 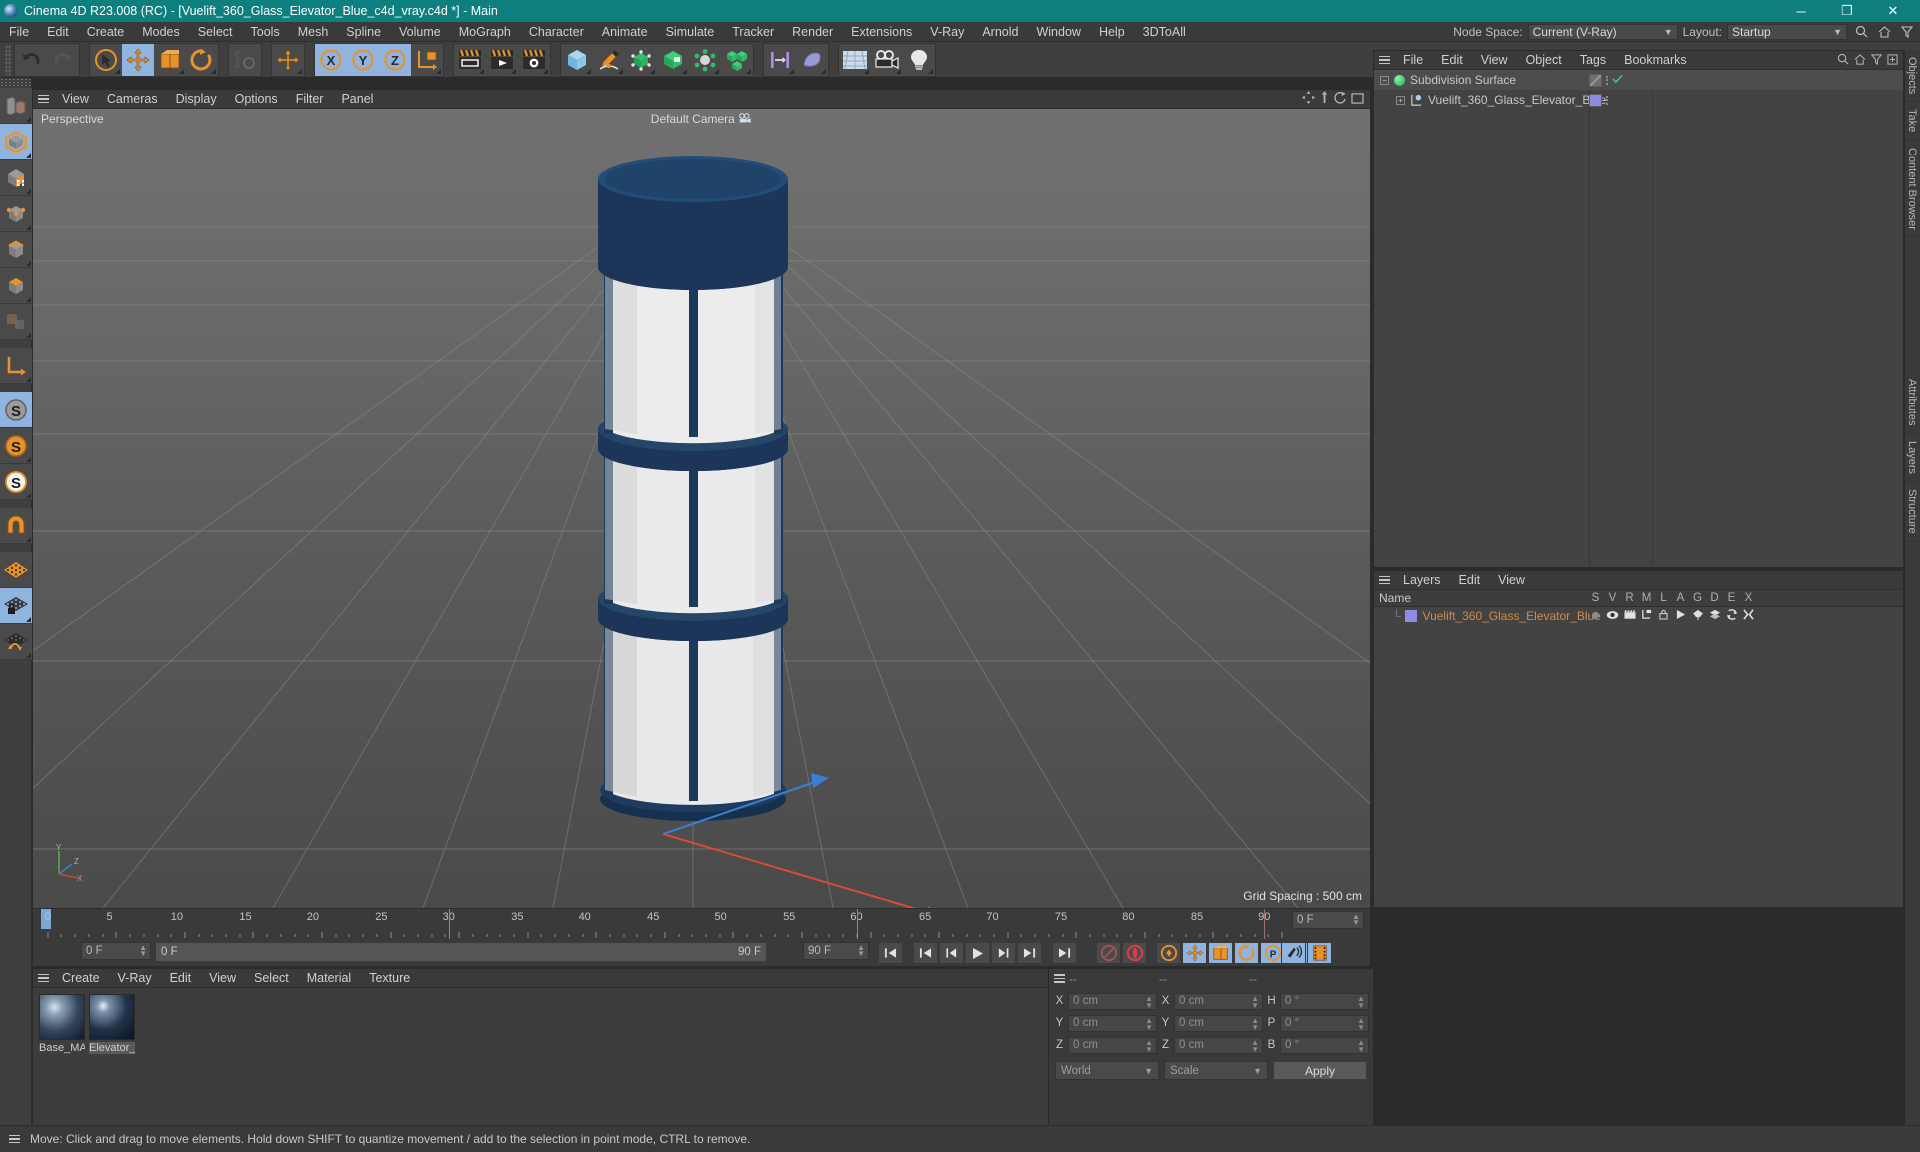 I want to click on om-menu-bookmarks: Bookmarks, so click(x=1655, y=60).